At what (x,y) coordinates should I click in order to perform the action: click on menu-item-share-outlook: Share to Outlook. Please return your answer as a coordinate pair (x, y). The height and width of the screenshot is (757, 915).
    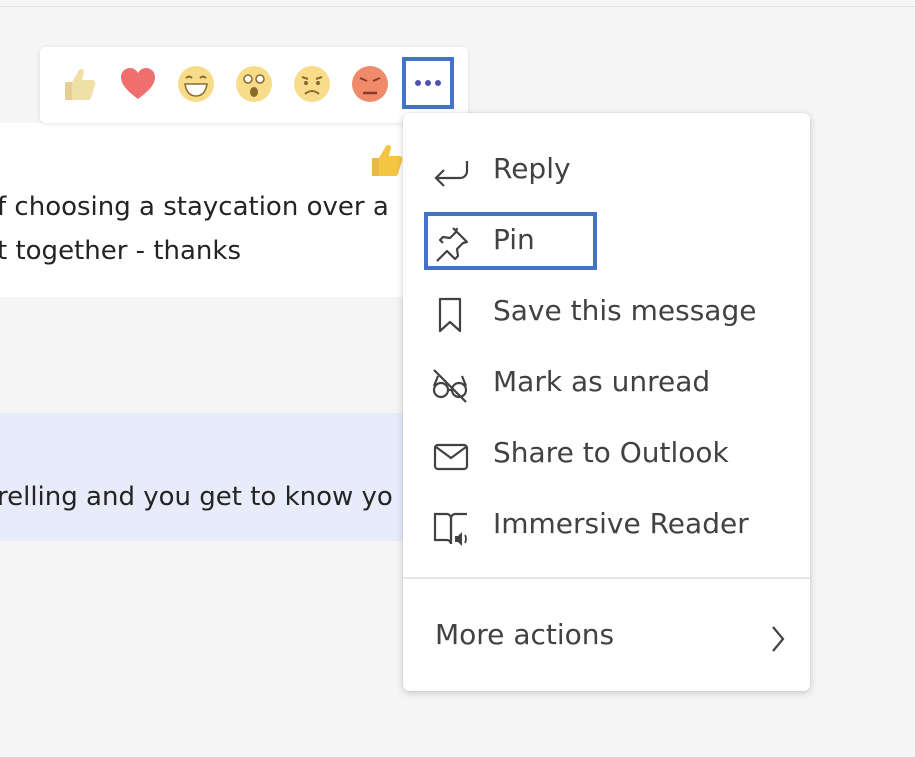
    Looking at the image, I should click on (606, 453).